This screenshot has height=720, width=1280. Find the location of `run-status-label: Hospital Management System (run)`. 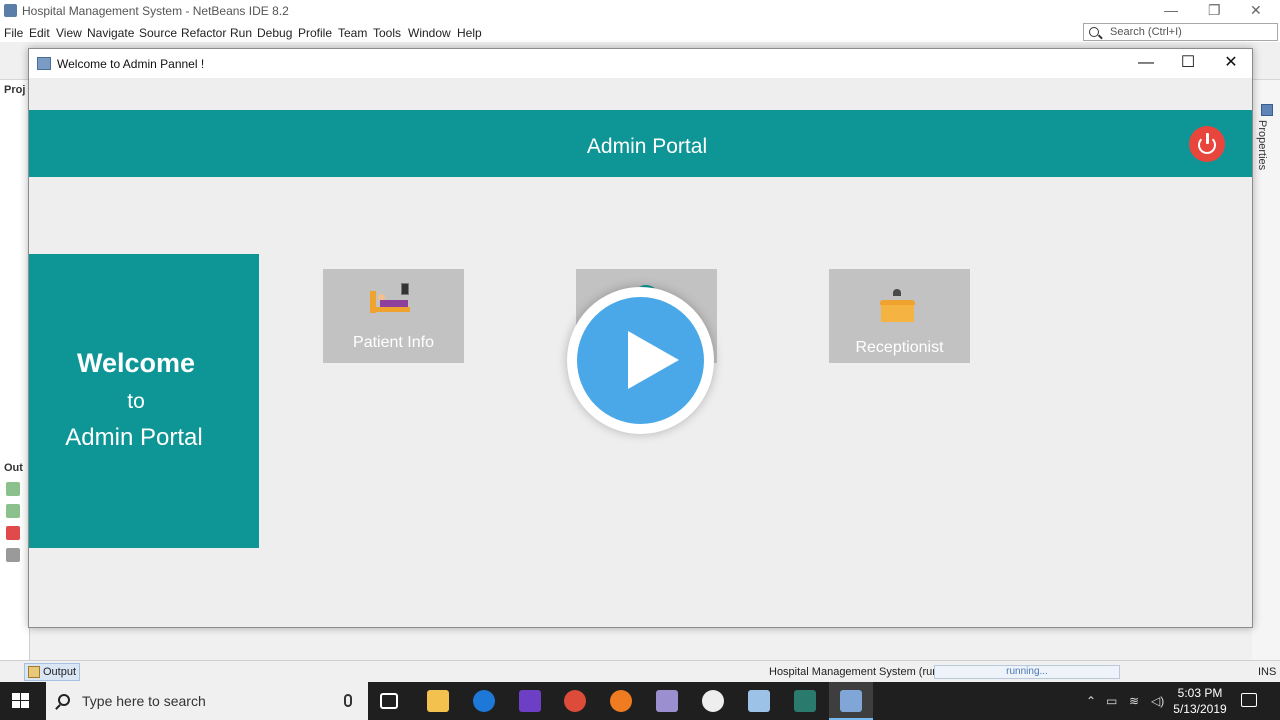

run-status-label: Hospital Management System (run) is located at coordinates (856, 672).